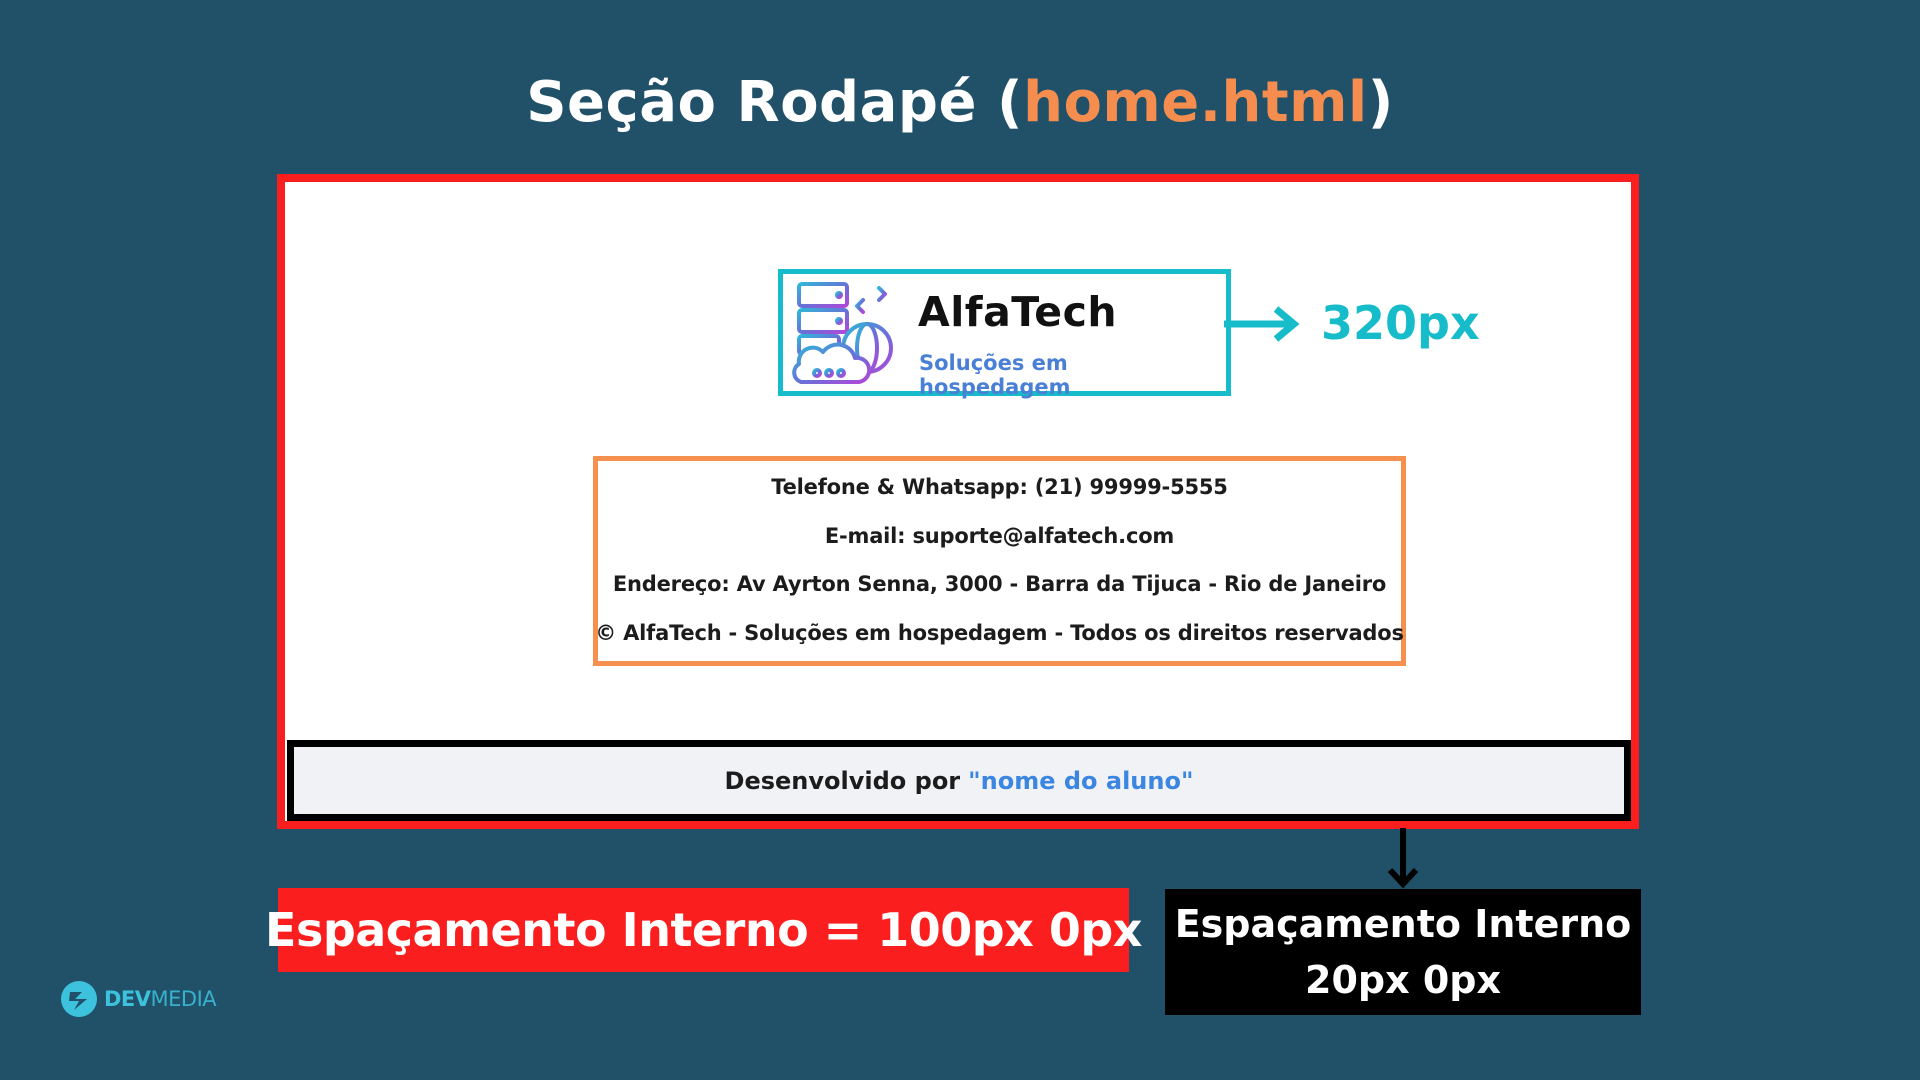  I want to click on devmedia-brand: DEVMEDIA, so click(138, 999).